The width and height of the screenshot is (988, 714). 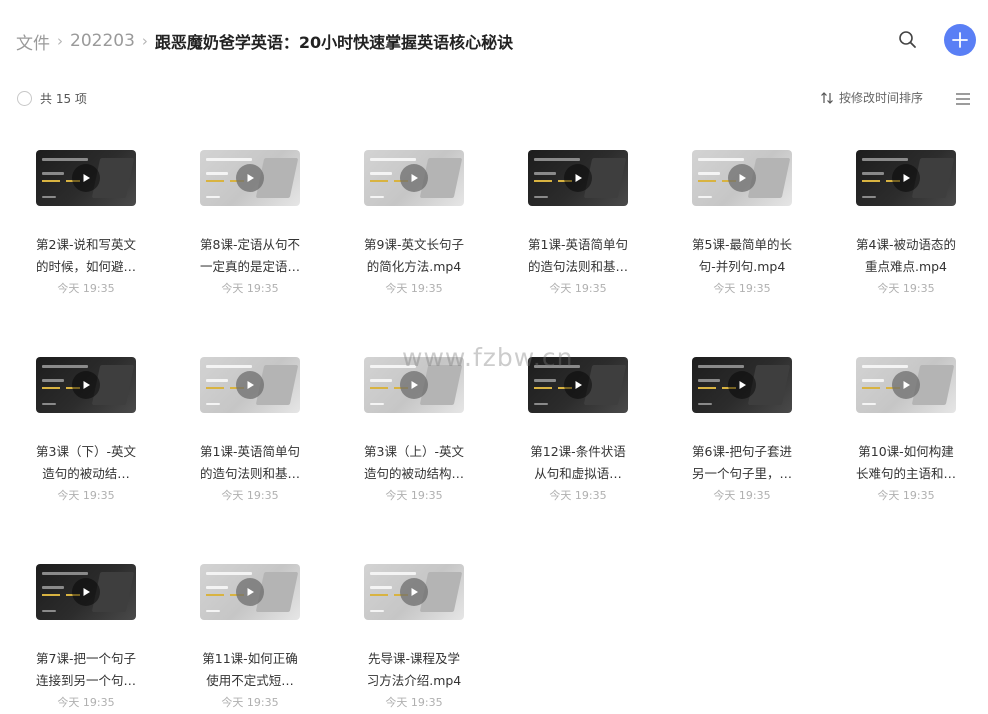 I want to click on file-name-line: 第2课-说和写英文, so click(x=86, y=244).